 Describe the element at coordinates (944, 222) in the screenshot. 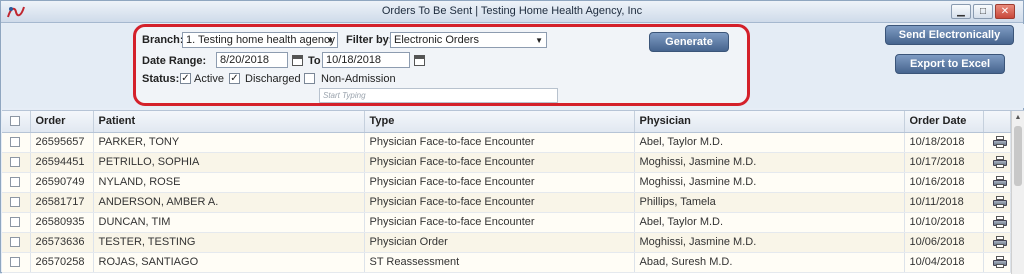

I see `cell-date: 10/10/2018` at that location.